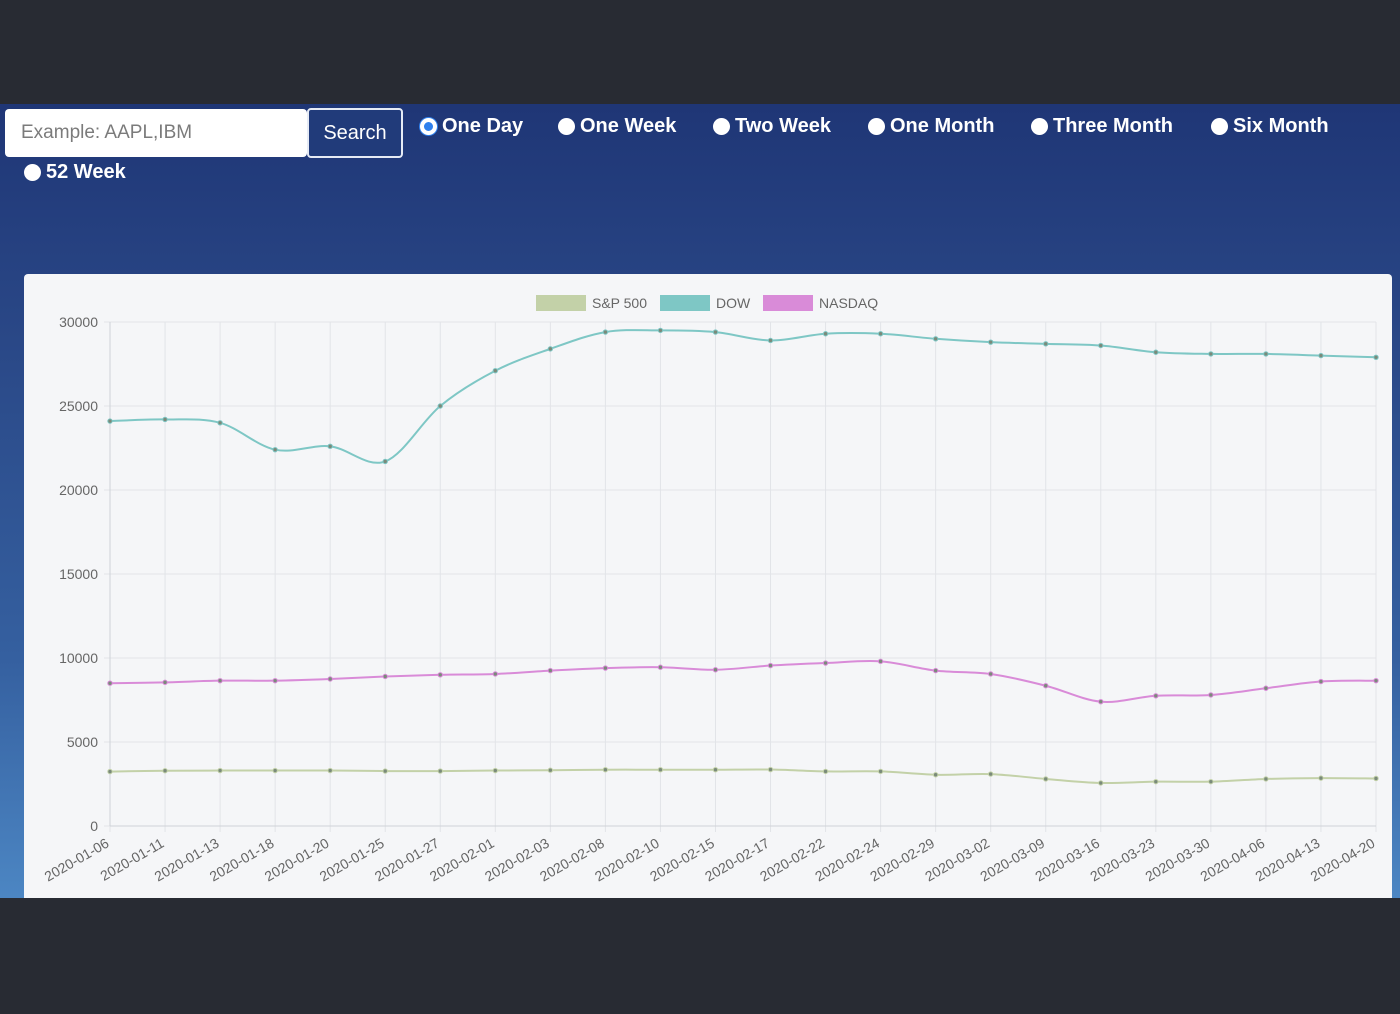  I want to click on range-label: One Month, so click(942, 126).